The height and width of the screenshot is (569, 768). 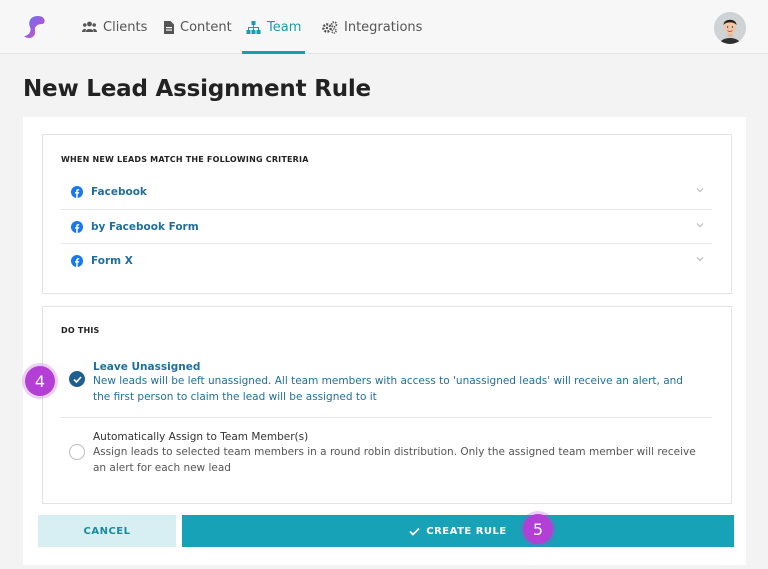 I want to click on user-avatar-image, so click(x=730, y=28).